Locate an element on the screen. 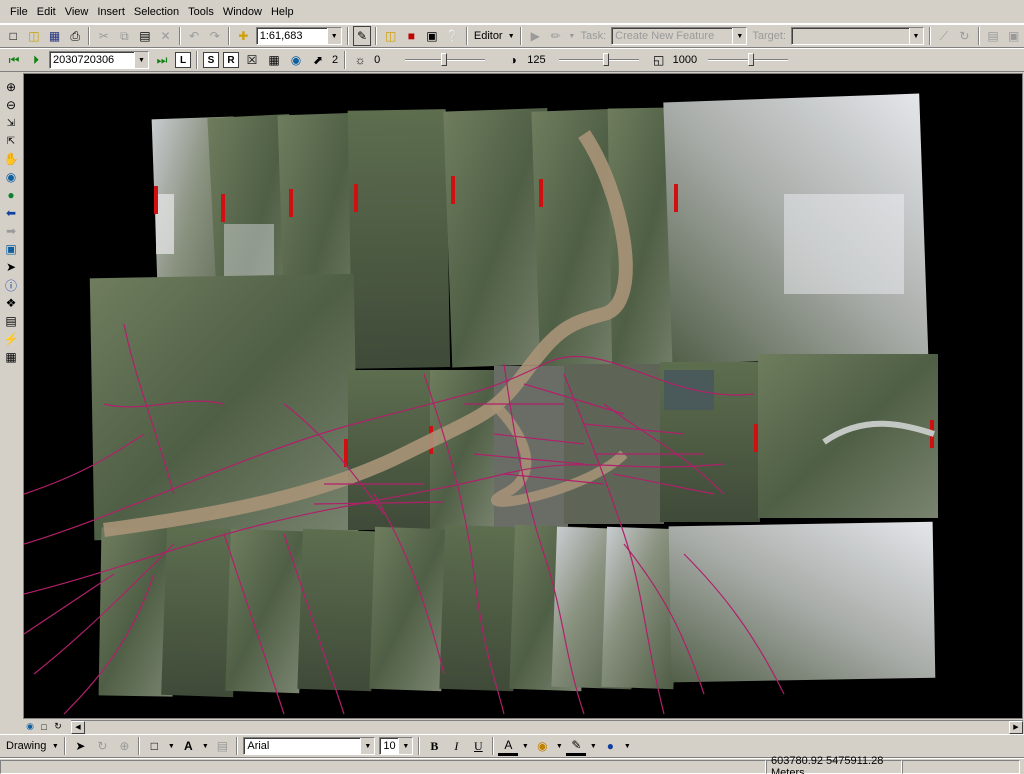 This screenshot has width=1024, height=774. arctoolbox-icon: ■ is located at coordinates (411, 36).